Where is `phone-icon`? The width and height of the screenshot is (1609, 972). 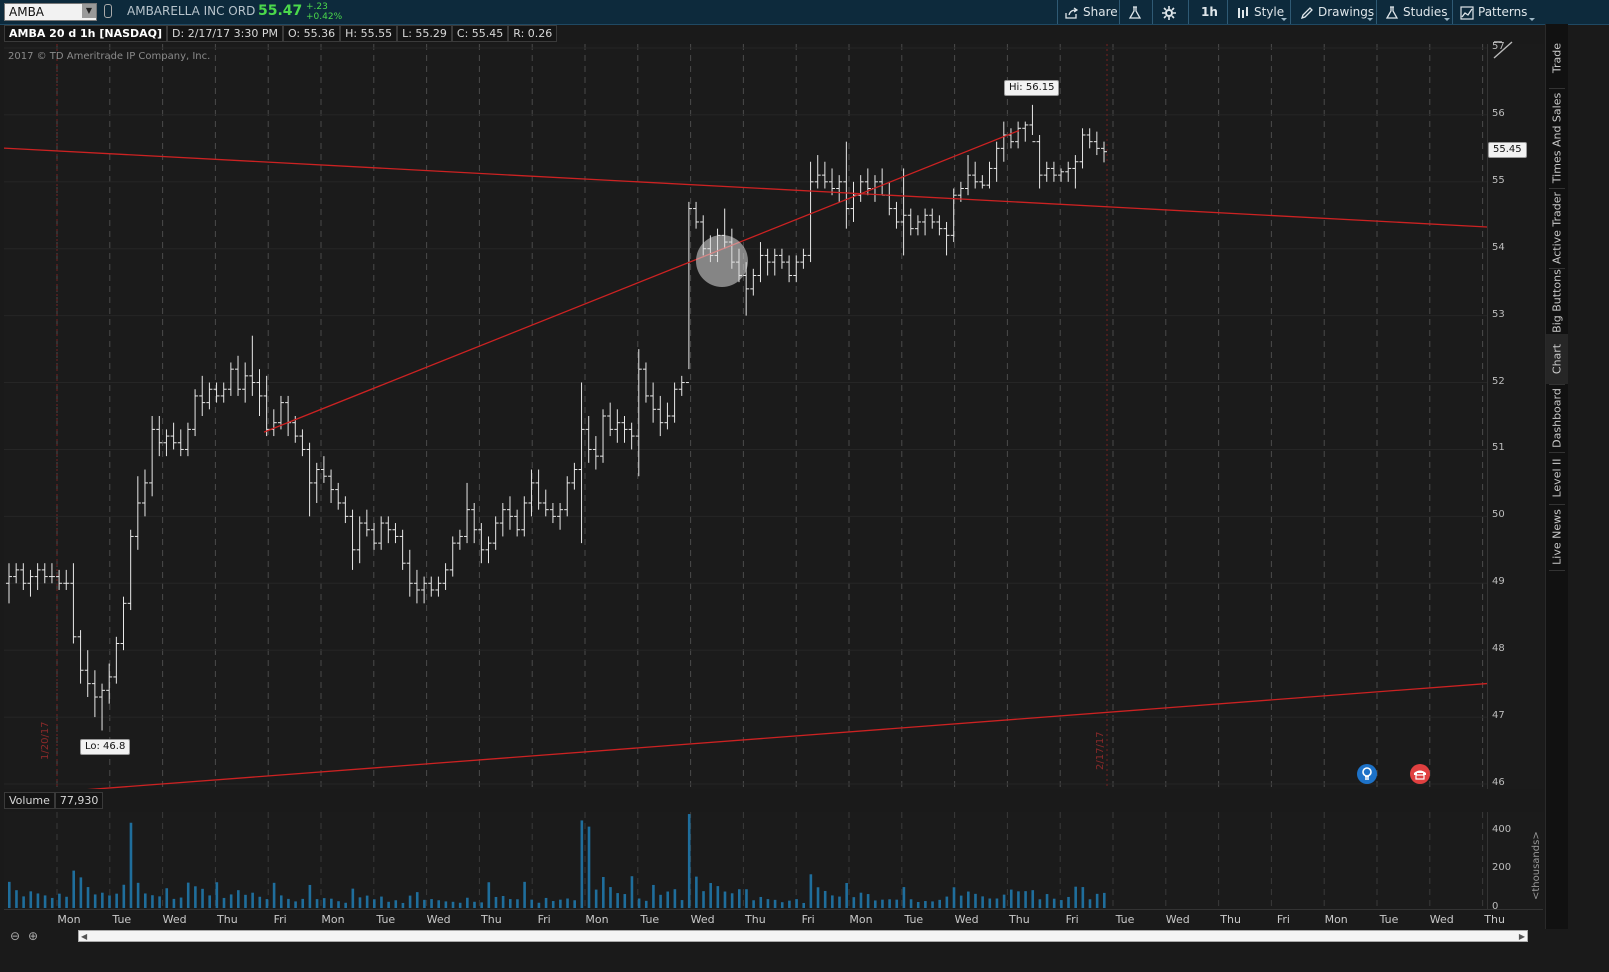
phone-icon is located at coordinates (1420, 774).